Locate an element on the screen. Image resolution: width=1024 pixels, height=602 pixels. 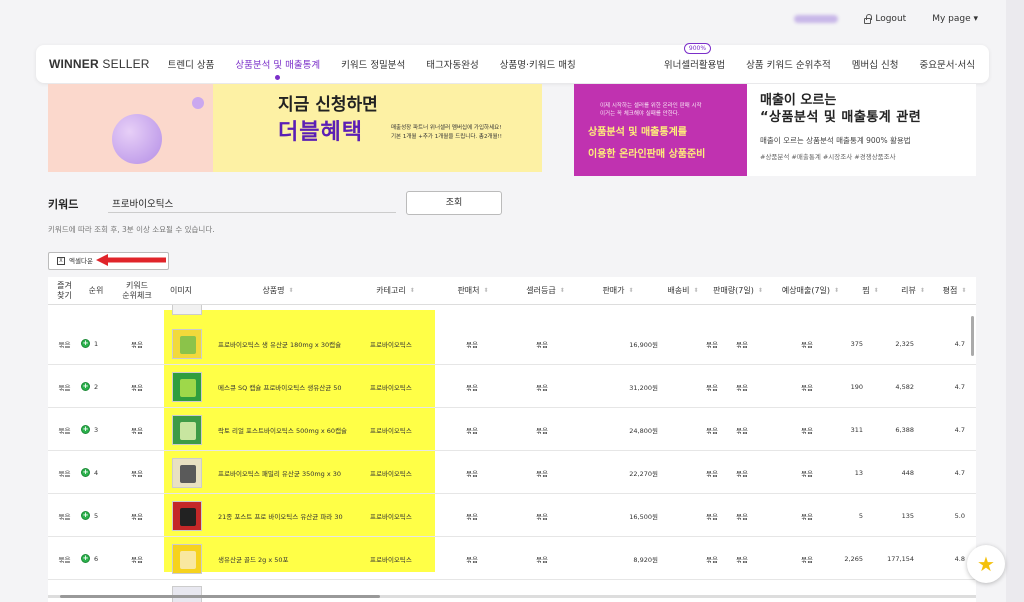
th-rating: 평점 ⬍ is located at coordinates (954, 291).